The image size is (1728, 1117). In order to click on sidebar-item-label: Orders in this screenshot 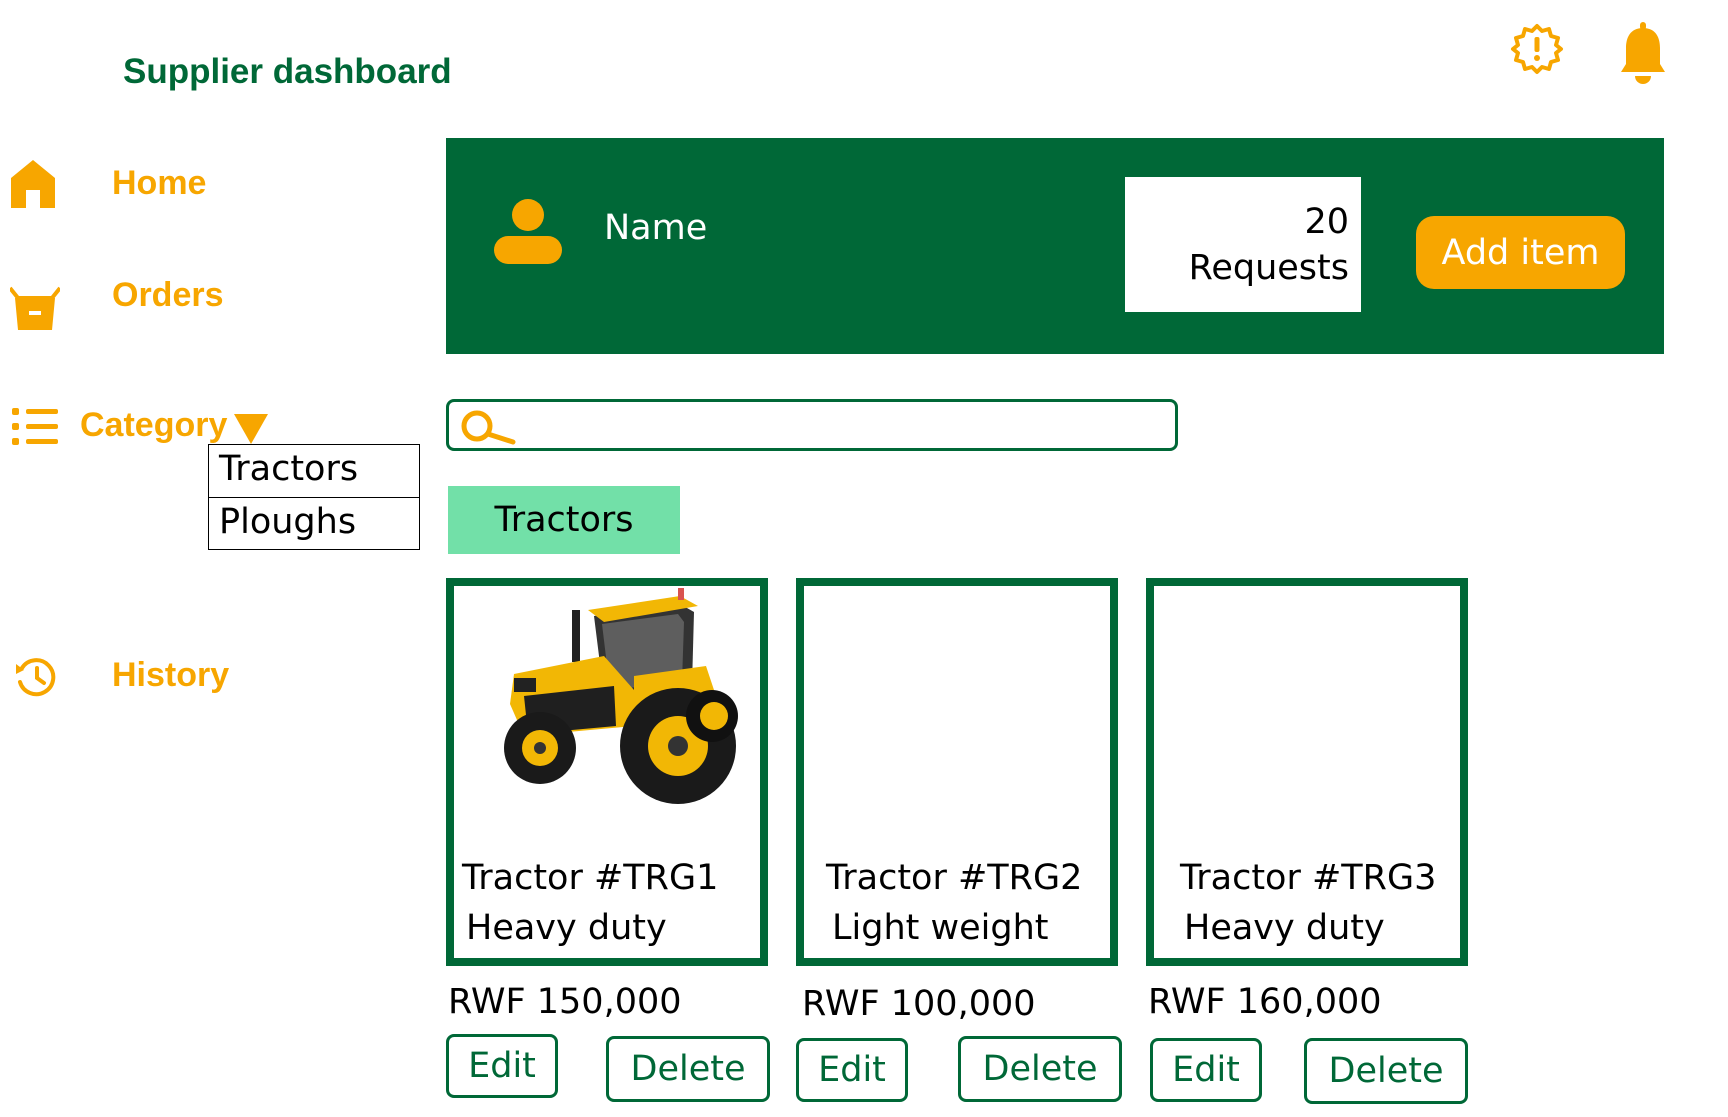, I will do `click(168, 295)`.